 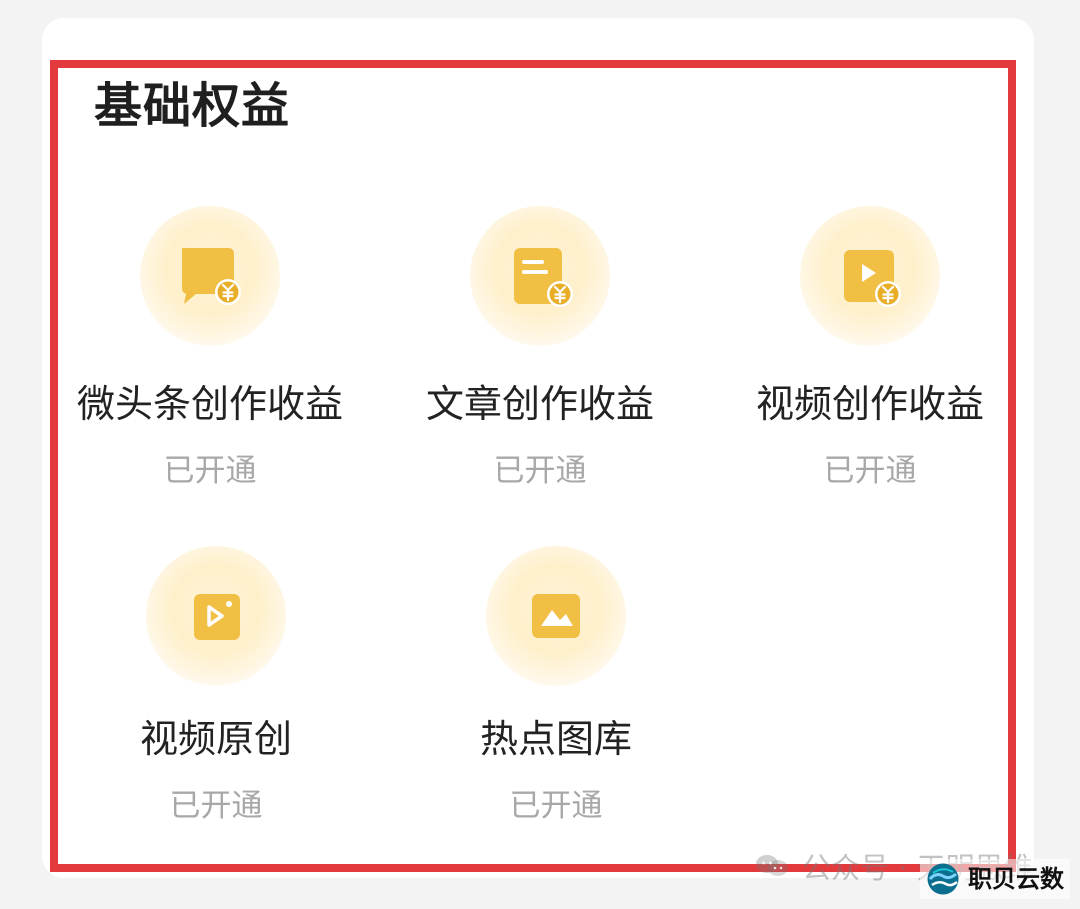 I want to click on benefit-video-original: 视频原创 已开通, so click(x=216, y=684).